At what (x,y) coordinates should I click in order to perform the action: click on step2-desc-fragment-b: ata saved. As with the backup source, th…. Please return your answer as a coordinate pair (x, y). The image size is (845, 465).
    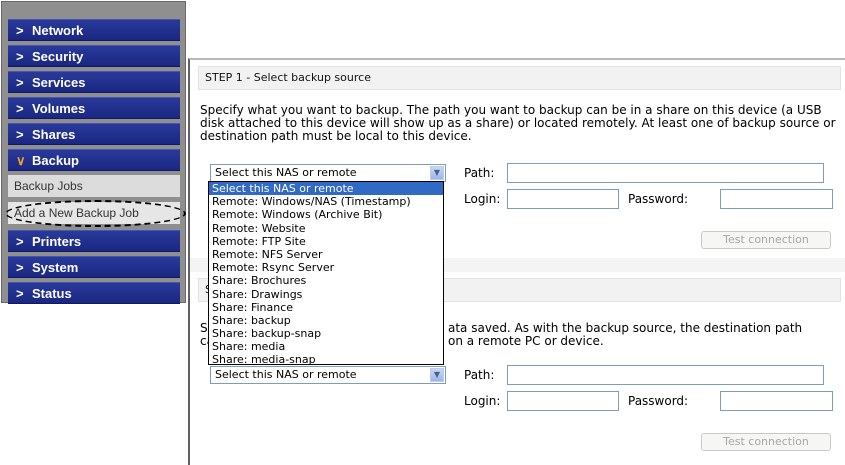
    Looking at the image, I should click on (625, 328).